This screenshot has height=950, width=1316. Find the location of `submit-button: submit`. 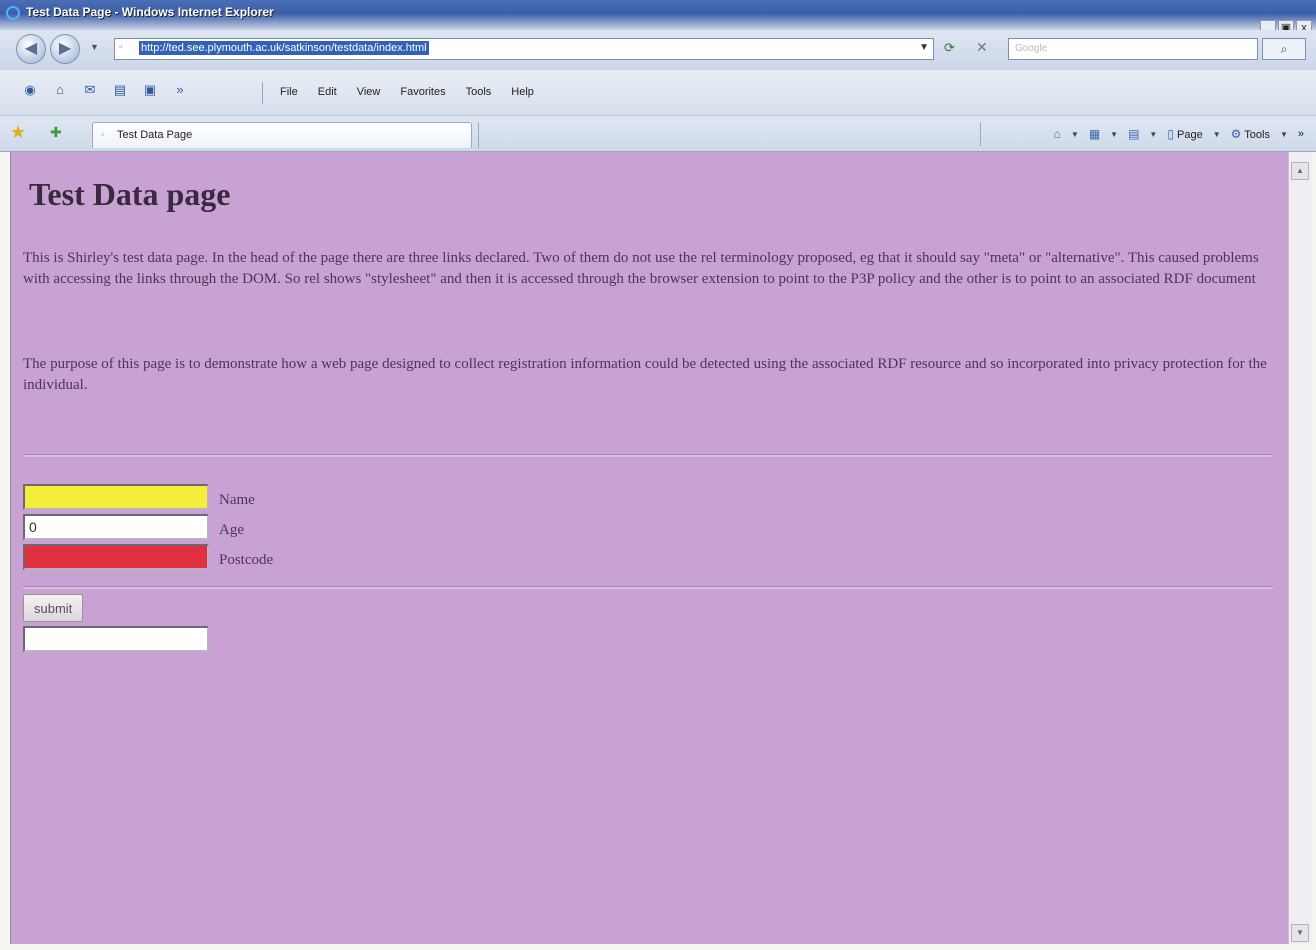

submit-button: submit is located at coordinates (53, 608).